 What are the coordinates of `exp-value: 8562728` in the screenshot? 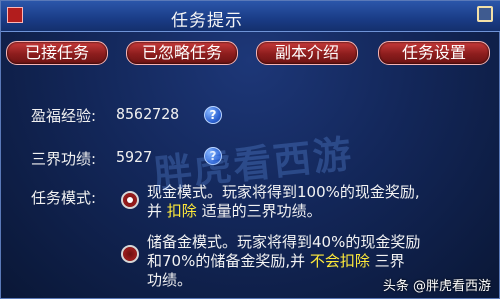 It's located at (148, 114).